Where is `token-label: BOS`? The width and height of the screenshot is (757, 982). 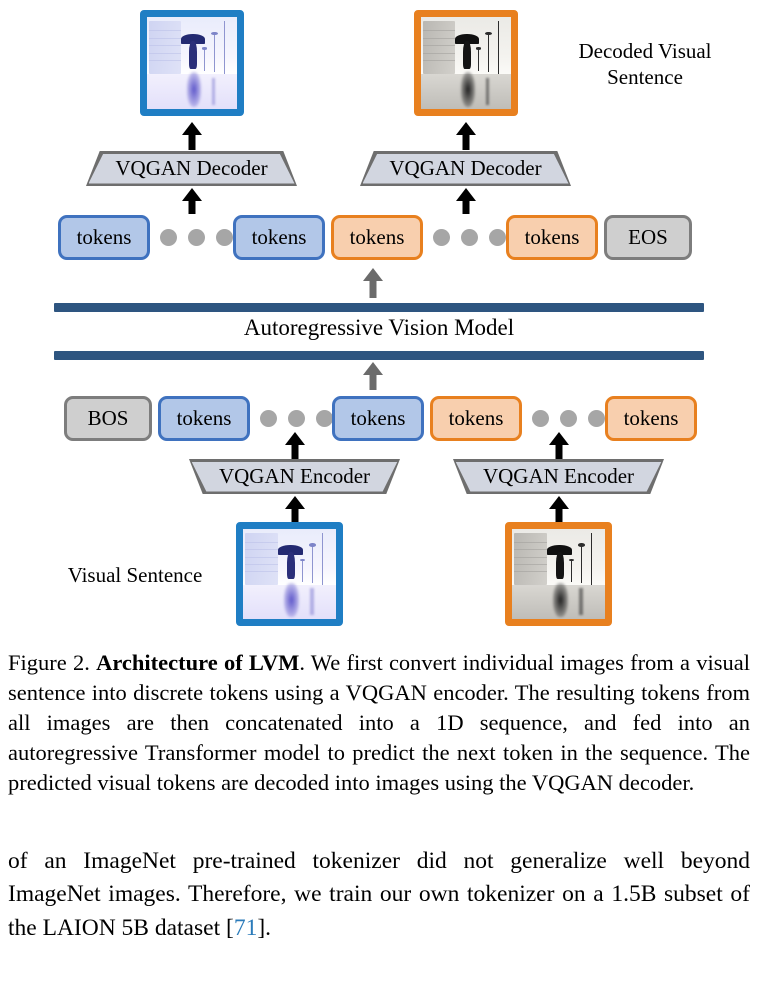
token-label: BOS is located at coordinates (108, 418).